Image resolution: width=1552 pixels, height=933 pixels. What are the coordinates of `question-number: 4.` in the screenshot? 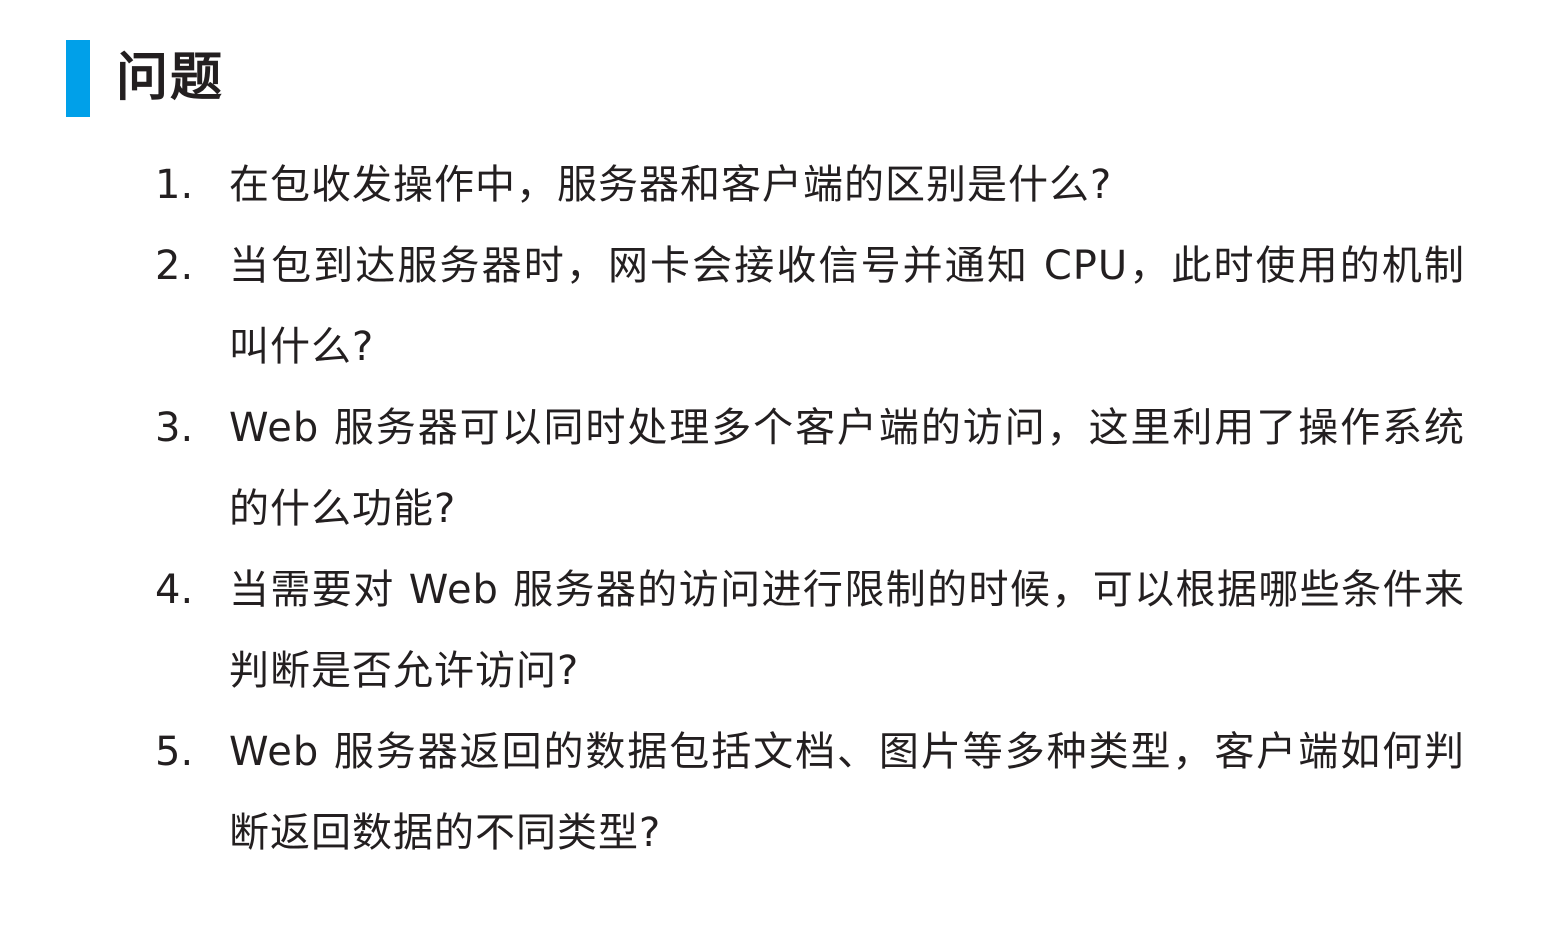 It's located at (174, 590).